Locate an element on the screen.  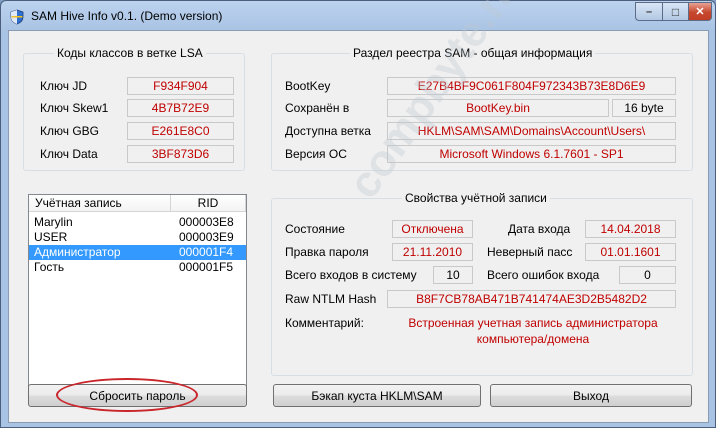
total-logins-value: 10 is located at coordinates (453, 275).